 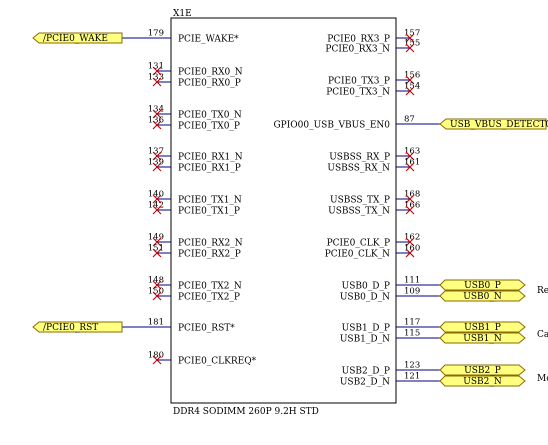 I want to click on pin-name: USB2_D_N, so click(x=365, y=383).